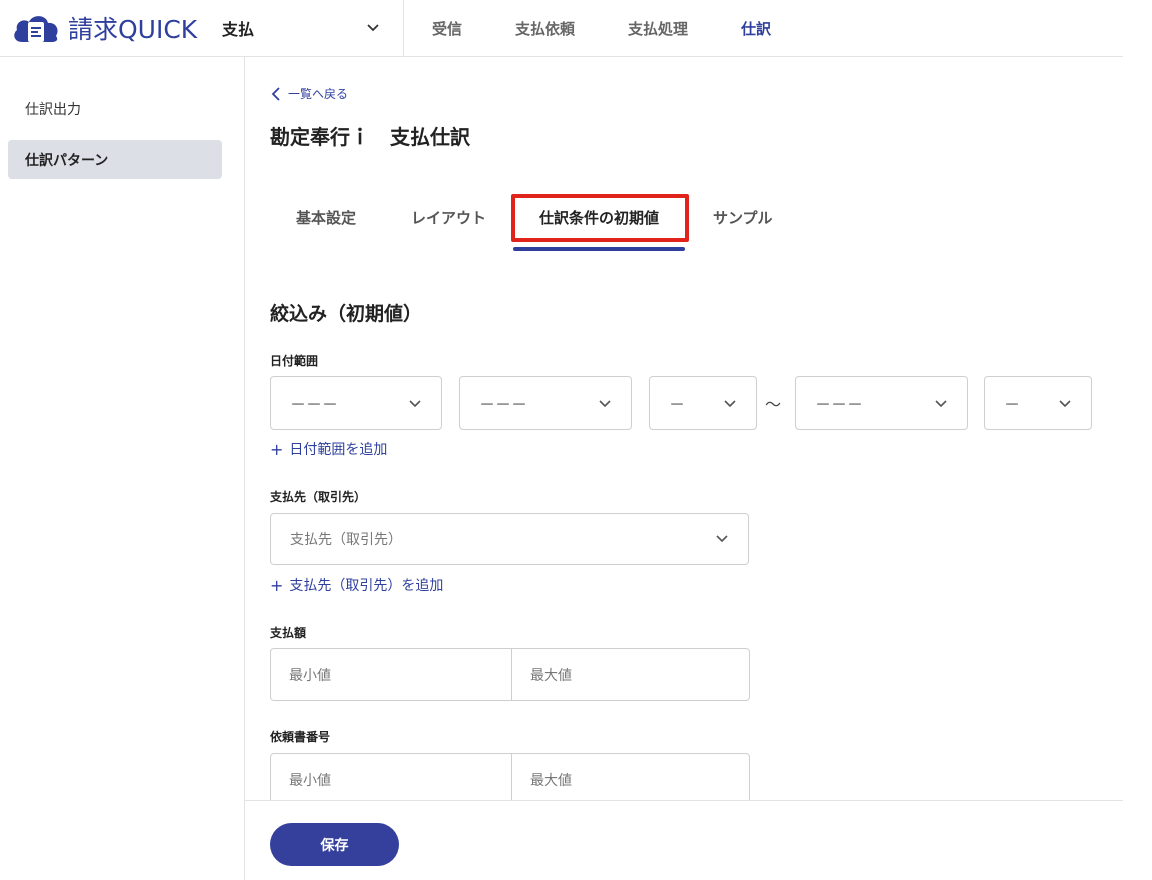  What do you see at coordinates (703, 403) in the screenshot?
I see `date-from-day-select: －` at bounding box center [703, 403].